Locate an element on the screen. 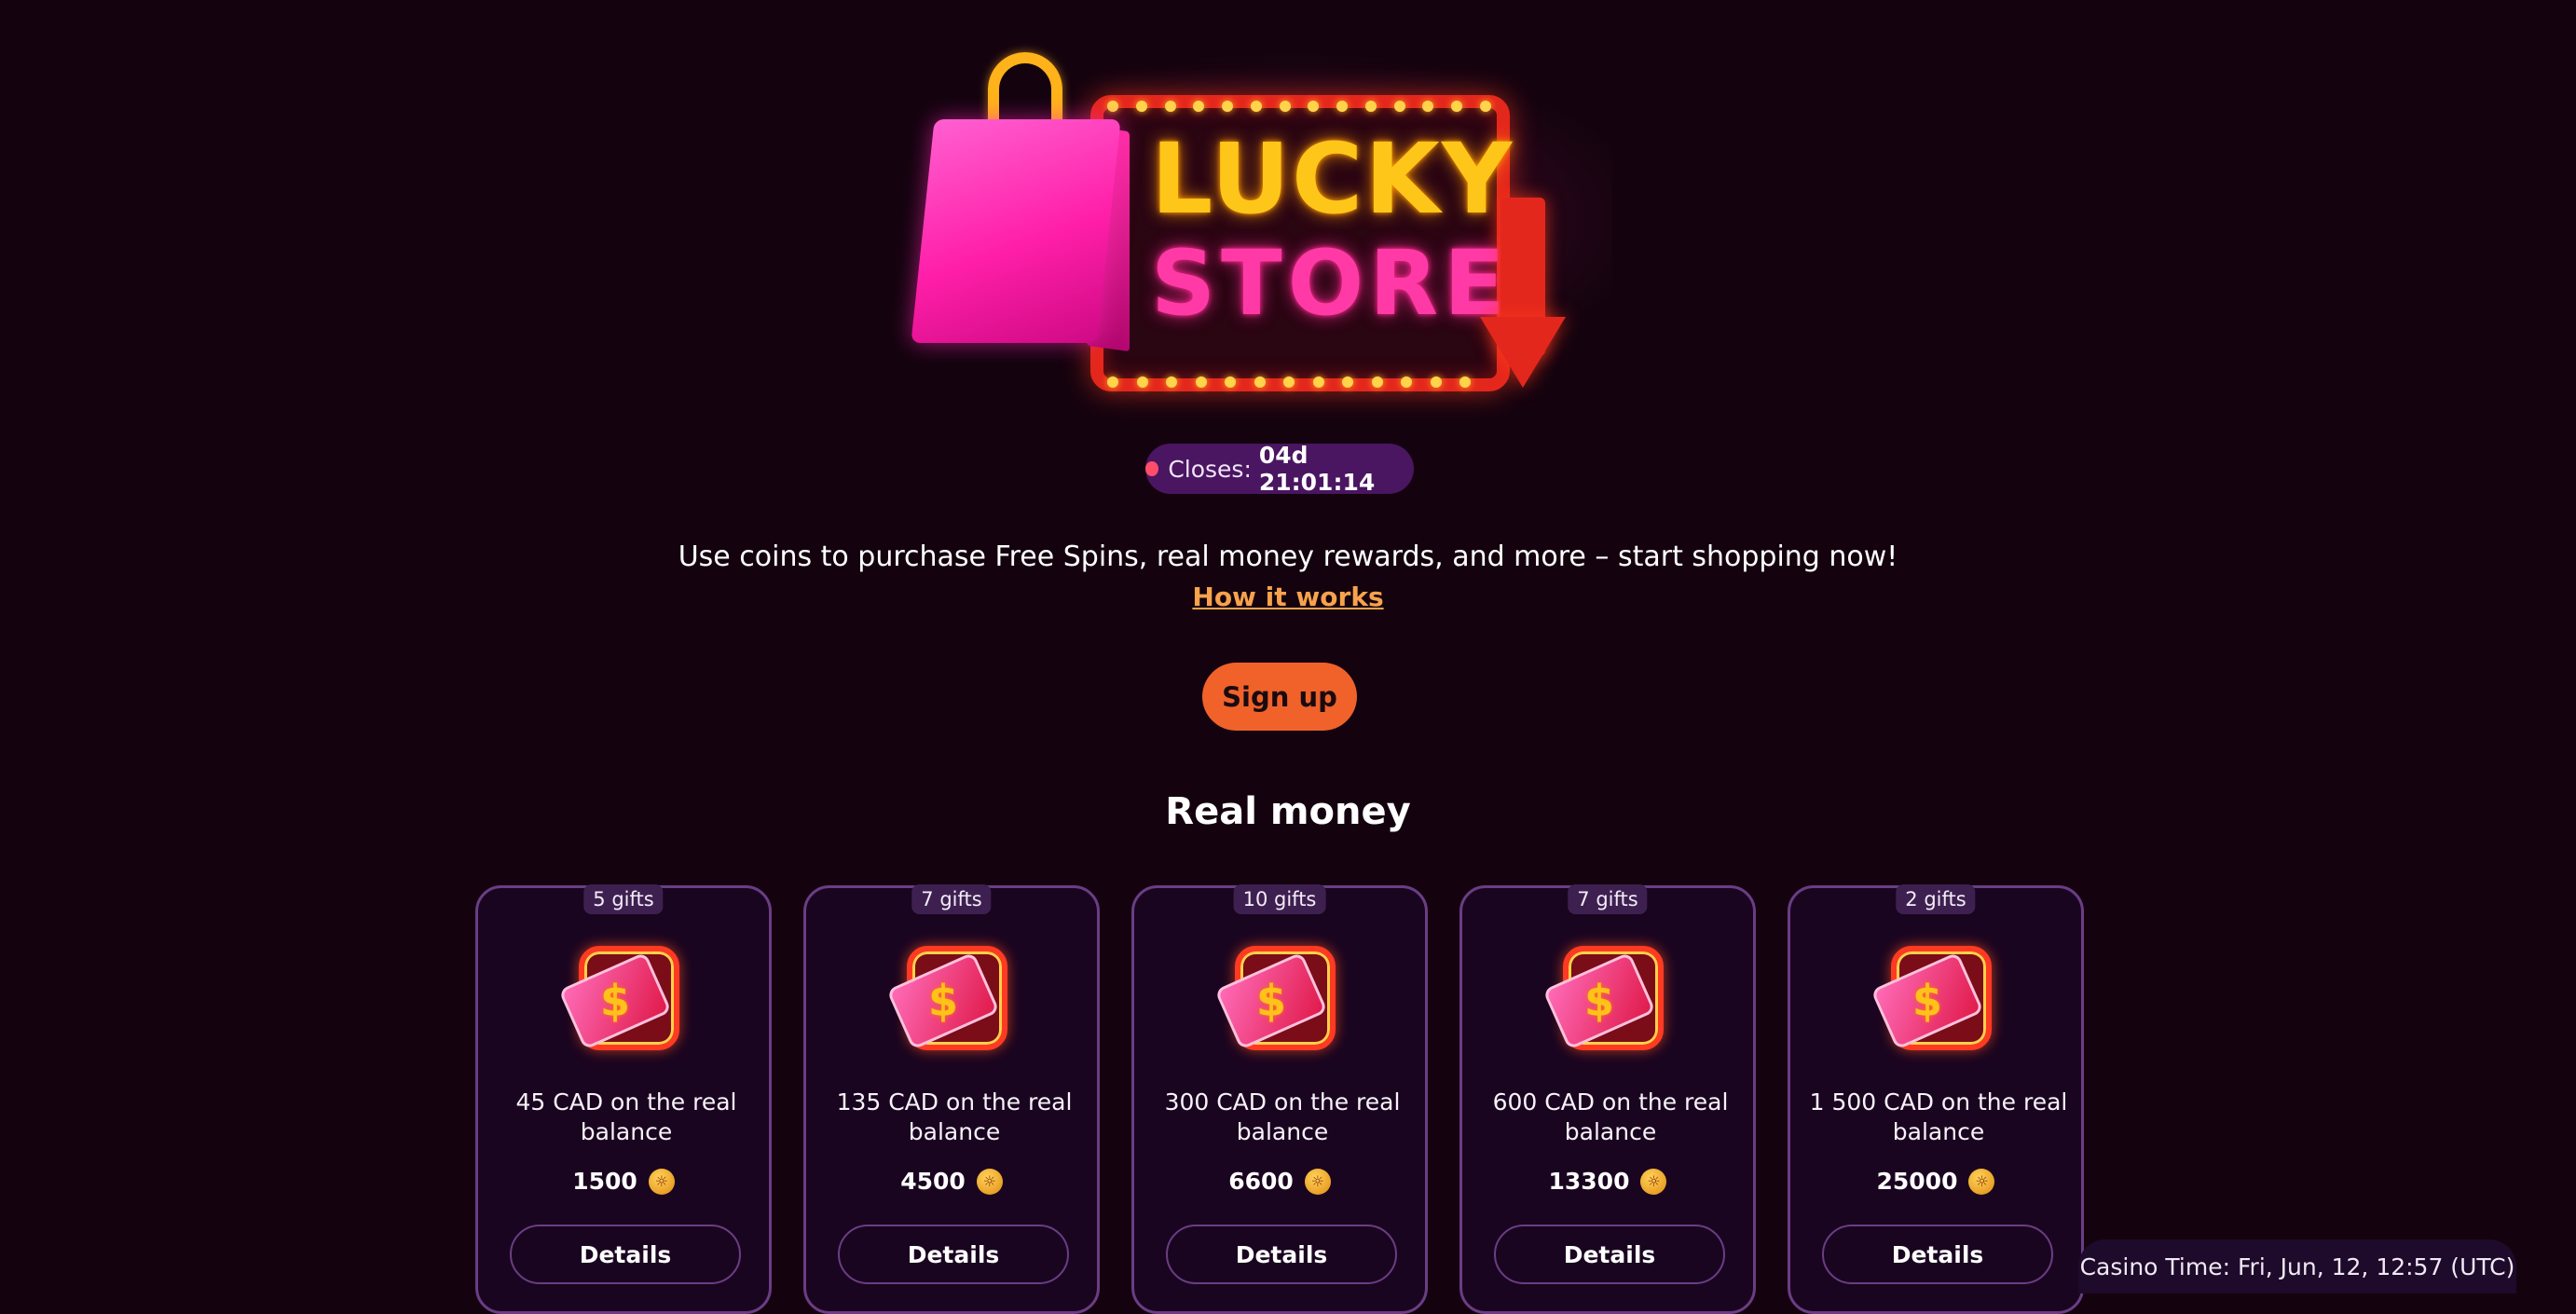 The height and width of the screenshot is (1314, 2576). reward-price: 13300 ☼ is located at coordinates (1607, 1181).